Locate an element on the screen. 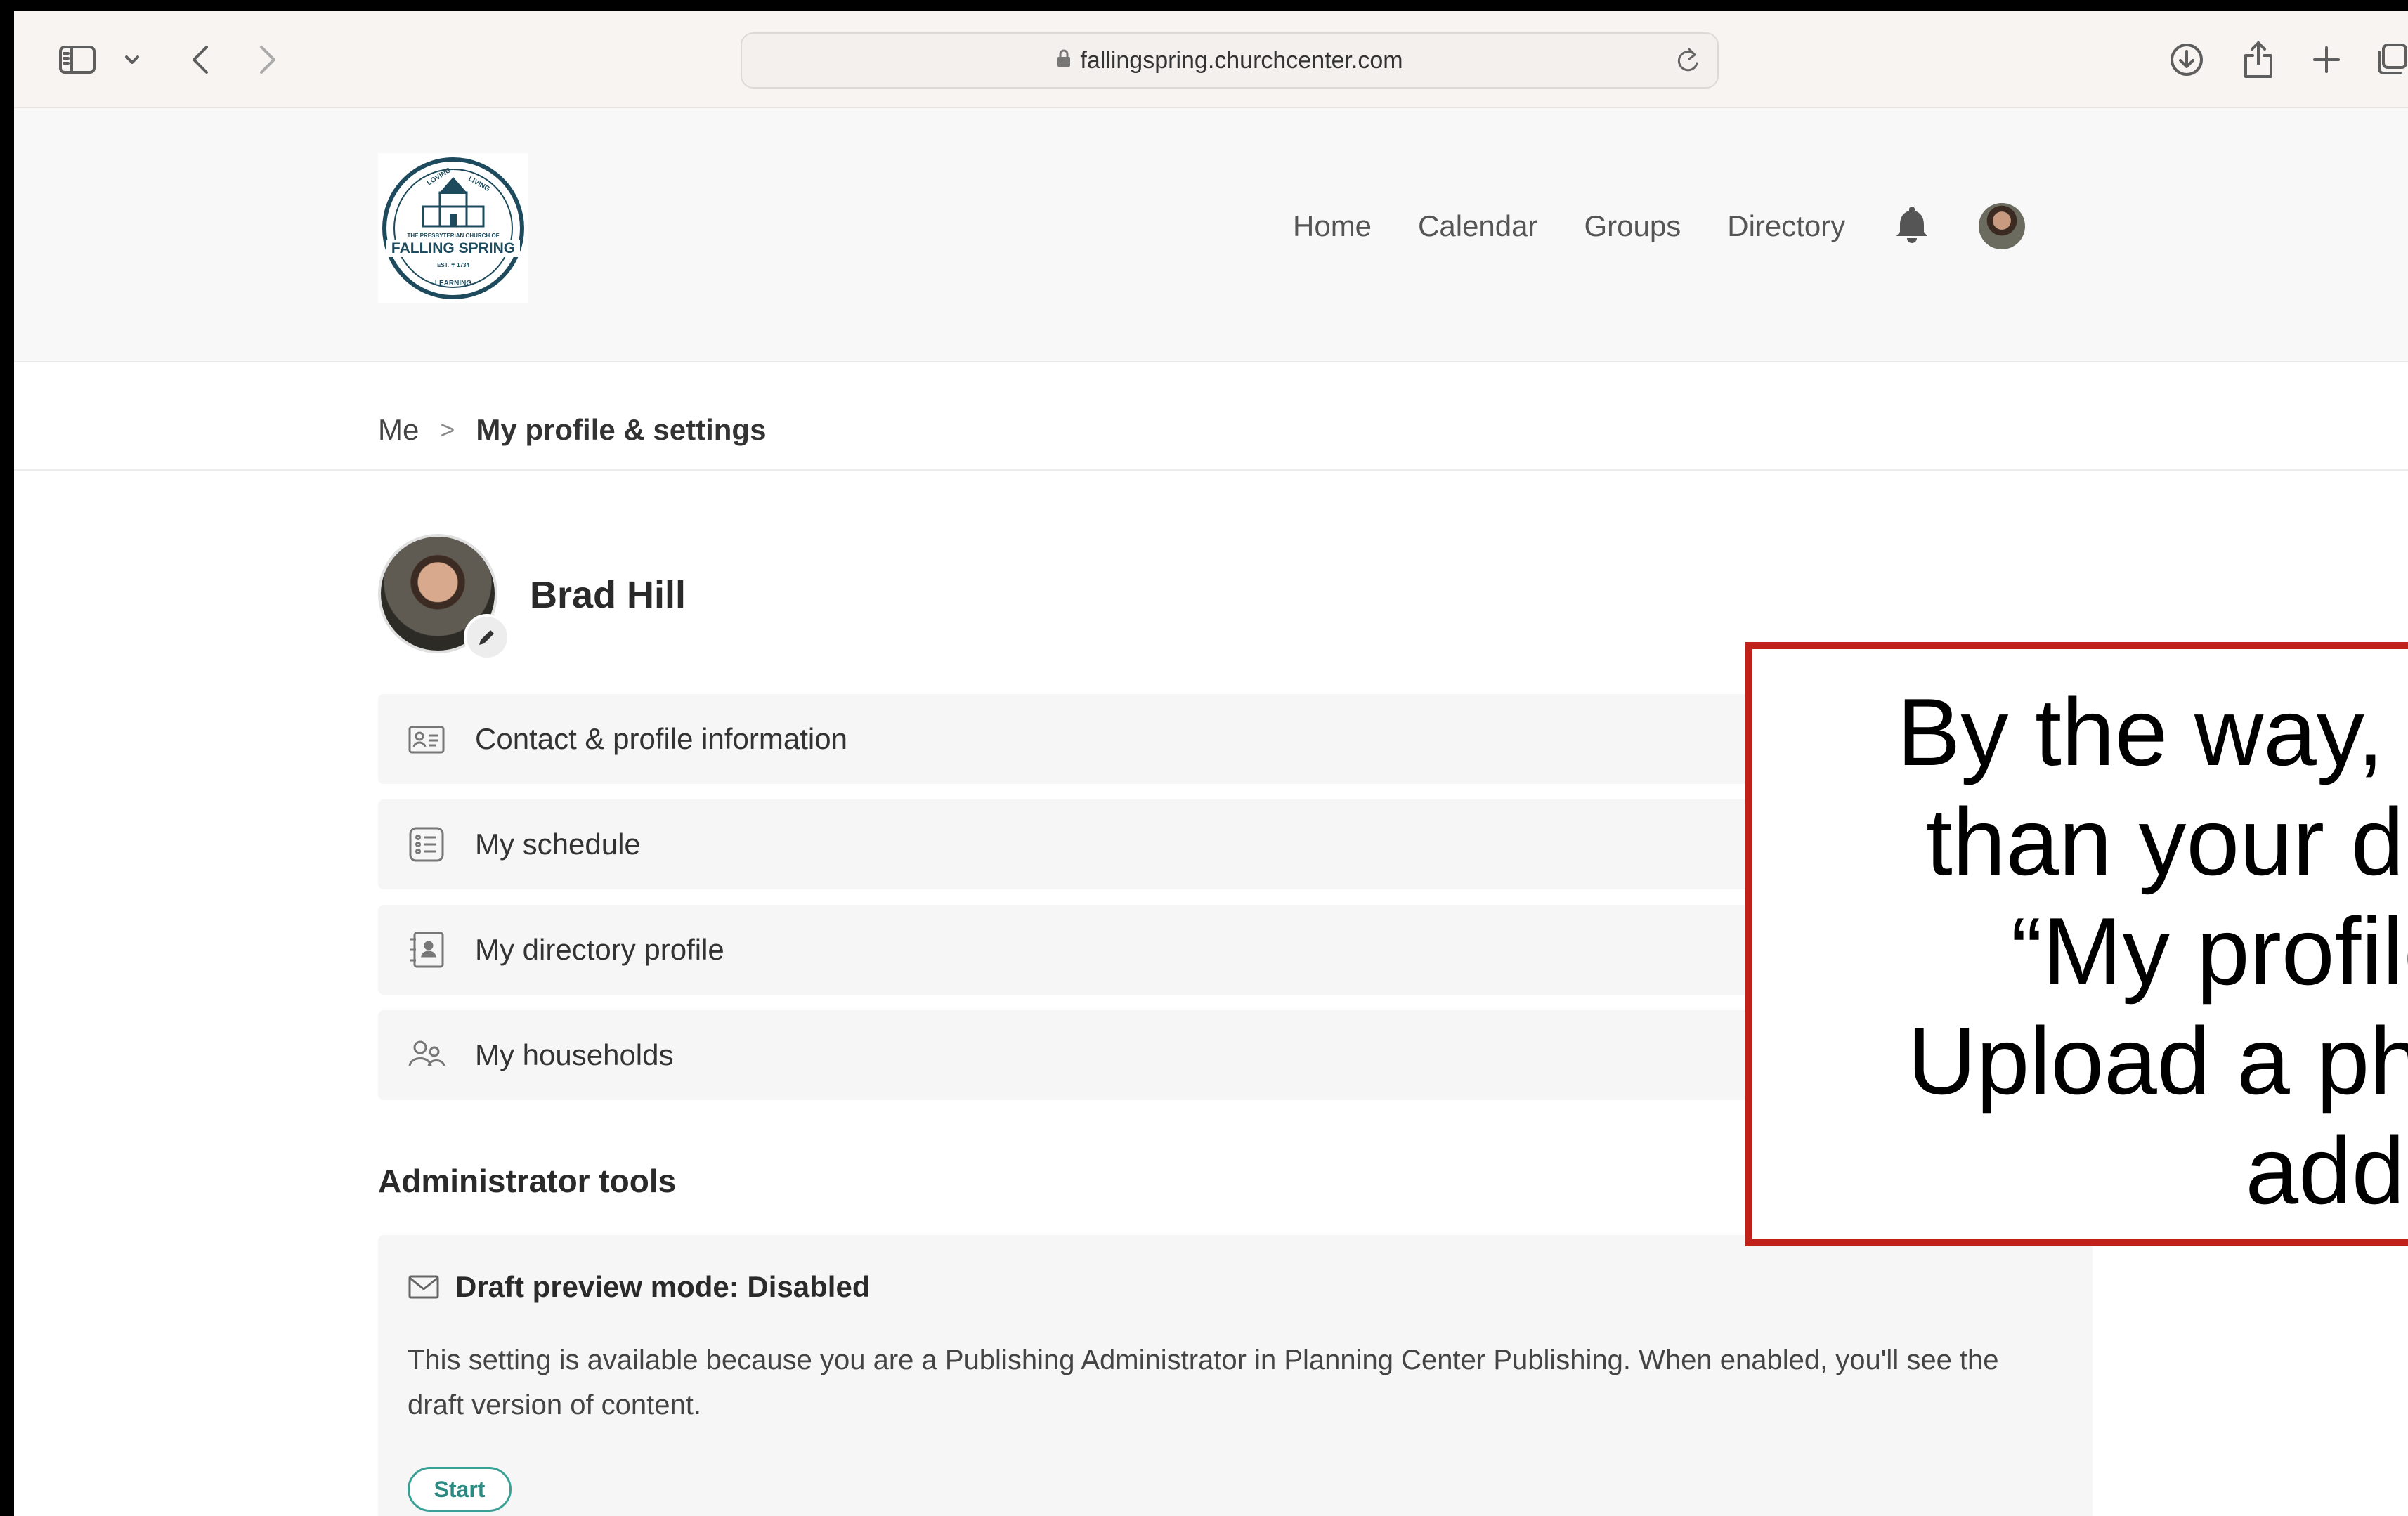 This screenshot has height=1516, width=2408. breadcrumb-me-link: Me is located at coordinates (398, 430).